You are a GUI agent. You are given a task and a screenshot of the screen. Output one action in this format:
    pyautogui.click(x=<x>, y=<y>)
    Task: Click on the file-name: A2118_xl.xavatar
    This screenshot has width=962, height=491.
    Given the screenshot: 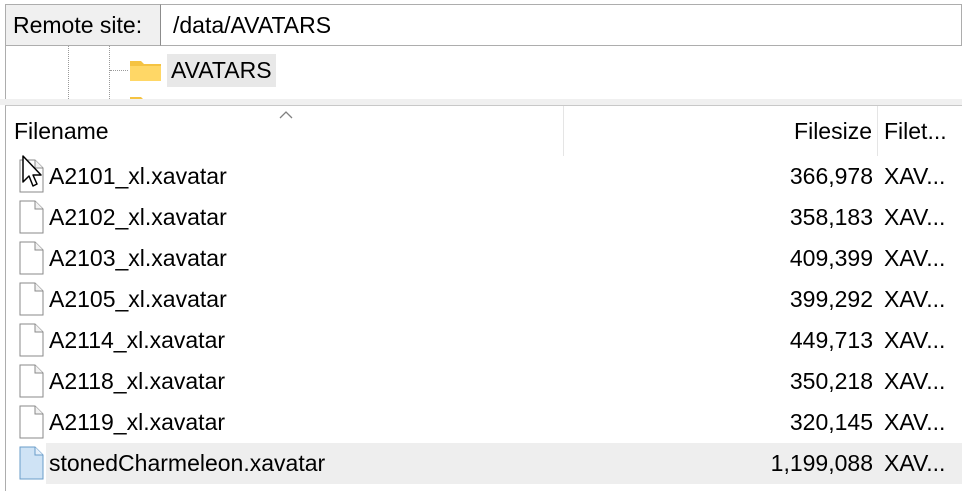 What is the action you would take?
    pyautogui.click(x=137, y=381)
    